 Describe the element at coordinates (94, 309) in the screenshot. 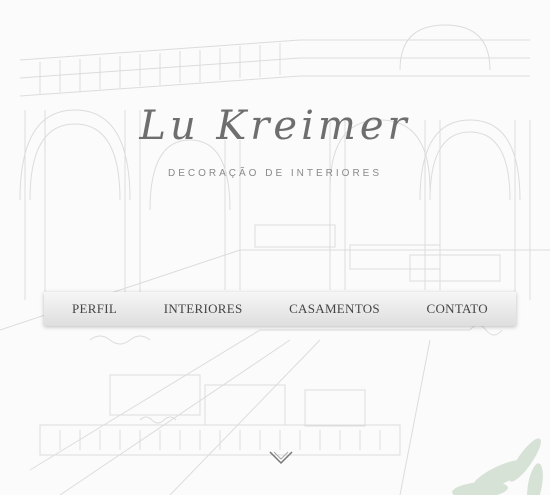

I see `nav-item-perfil: PERFIL` at that location.